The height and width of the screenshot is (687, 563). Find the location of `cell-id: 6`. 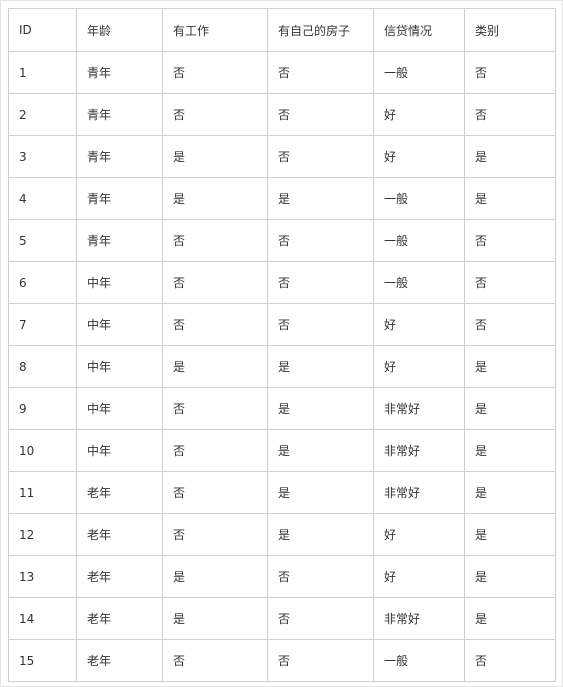

cell-id: 6 is located at coordinates (42, 282).